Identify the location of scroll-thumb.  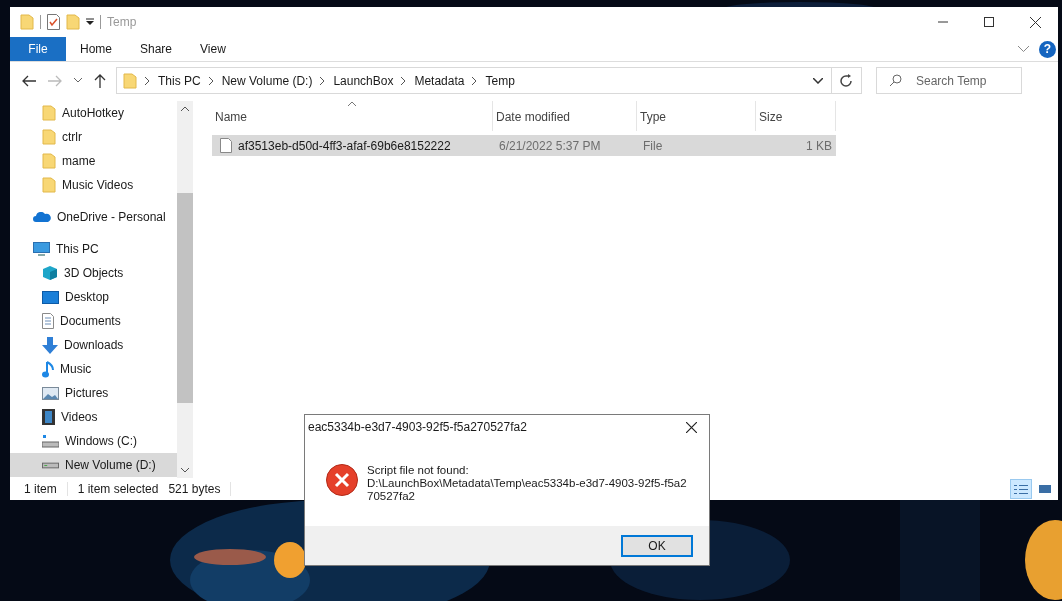
(185, 298).